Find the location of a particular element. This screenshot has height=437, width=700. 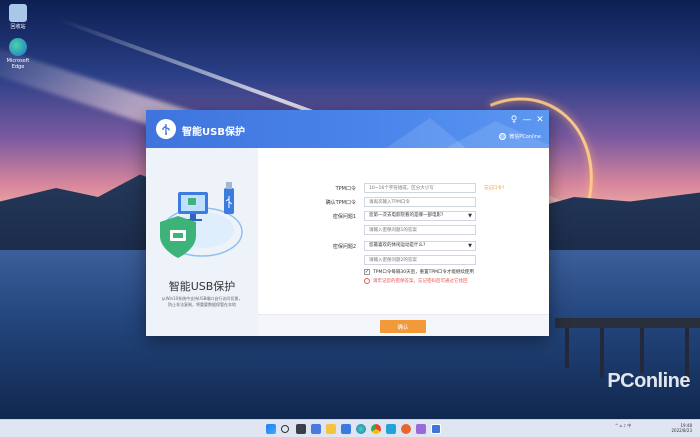

clock-date: 2022/8/23 is located at coordinates (681, 430).